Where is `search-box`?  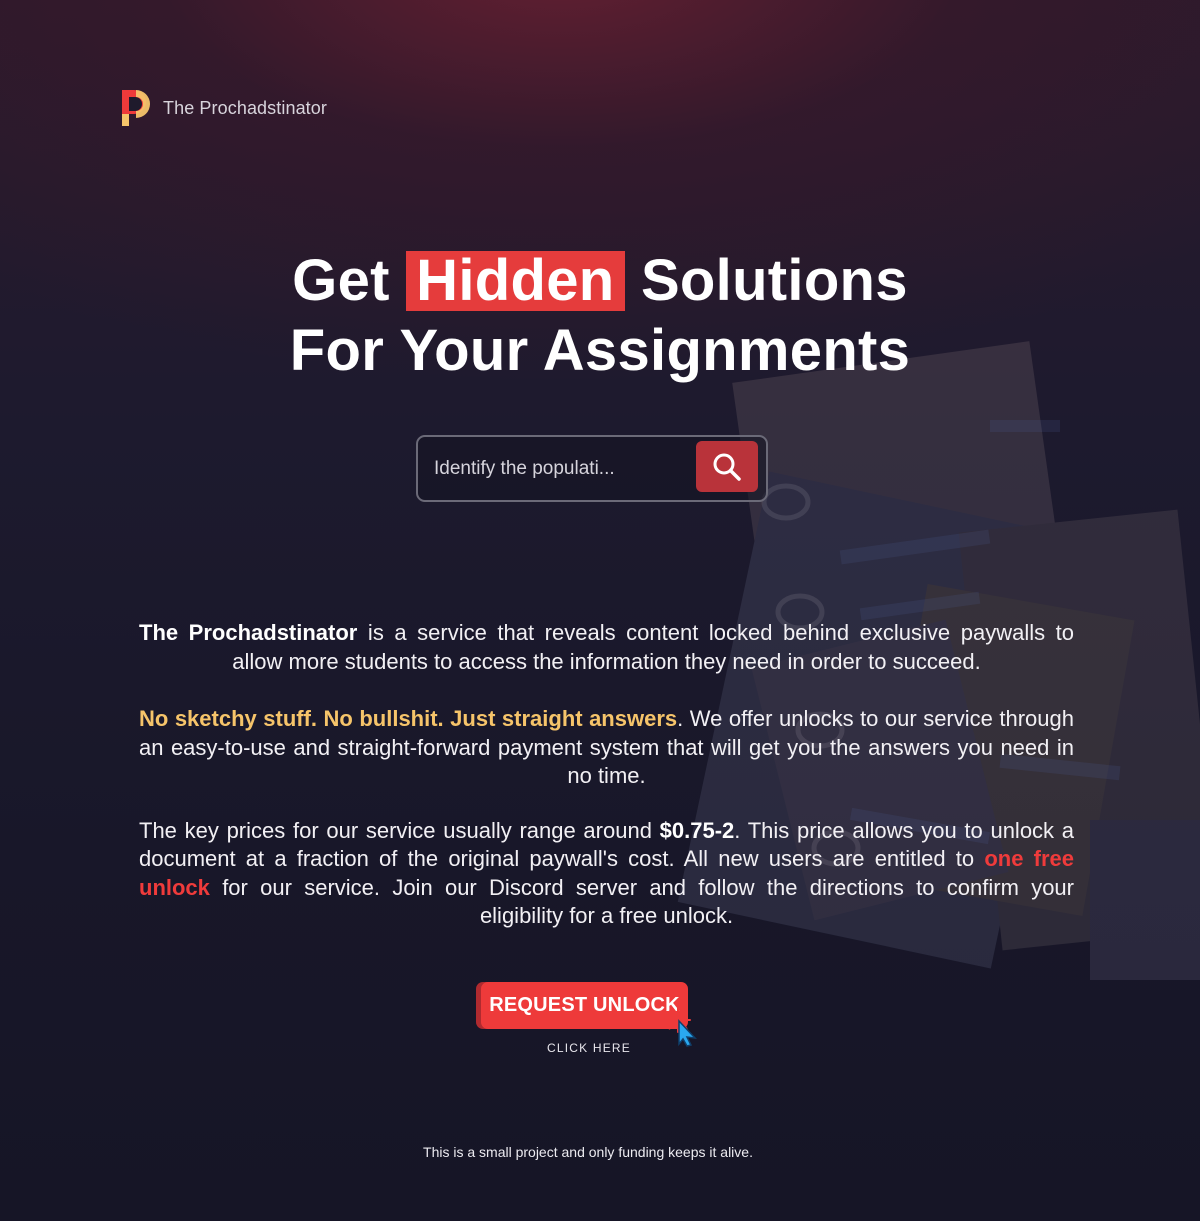 search-box is located at coordinates (592, 468).